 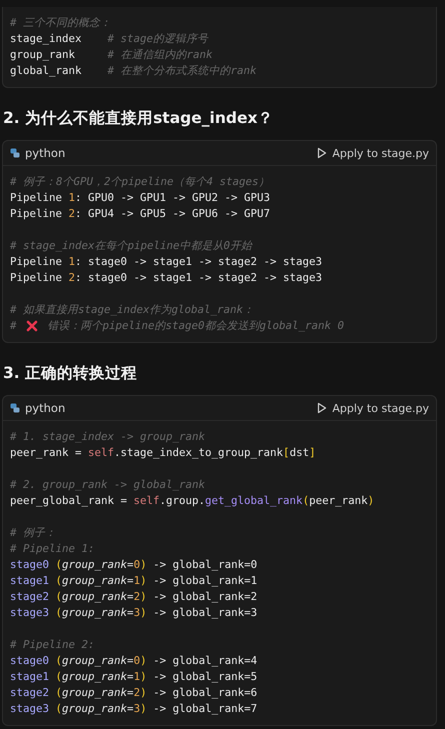 What do you see at coordinates (140, 214) in the screenshot?
I see `code-line: Pipeline 2: GPU4 -> GPU5 -> GPU6 -> GPU7` at bounding box center [140, 214].